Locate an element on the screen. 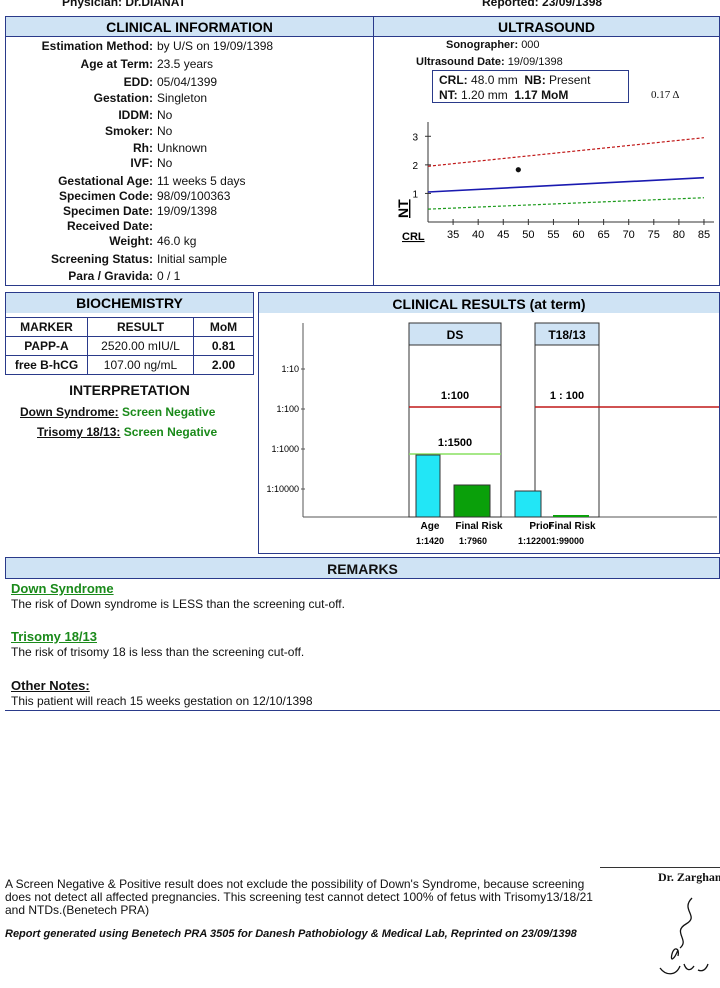  ds-cutoff-label: 1:100 is located at coordinates (455, 396).